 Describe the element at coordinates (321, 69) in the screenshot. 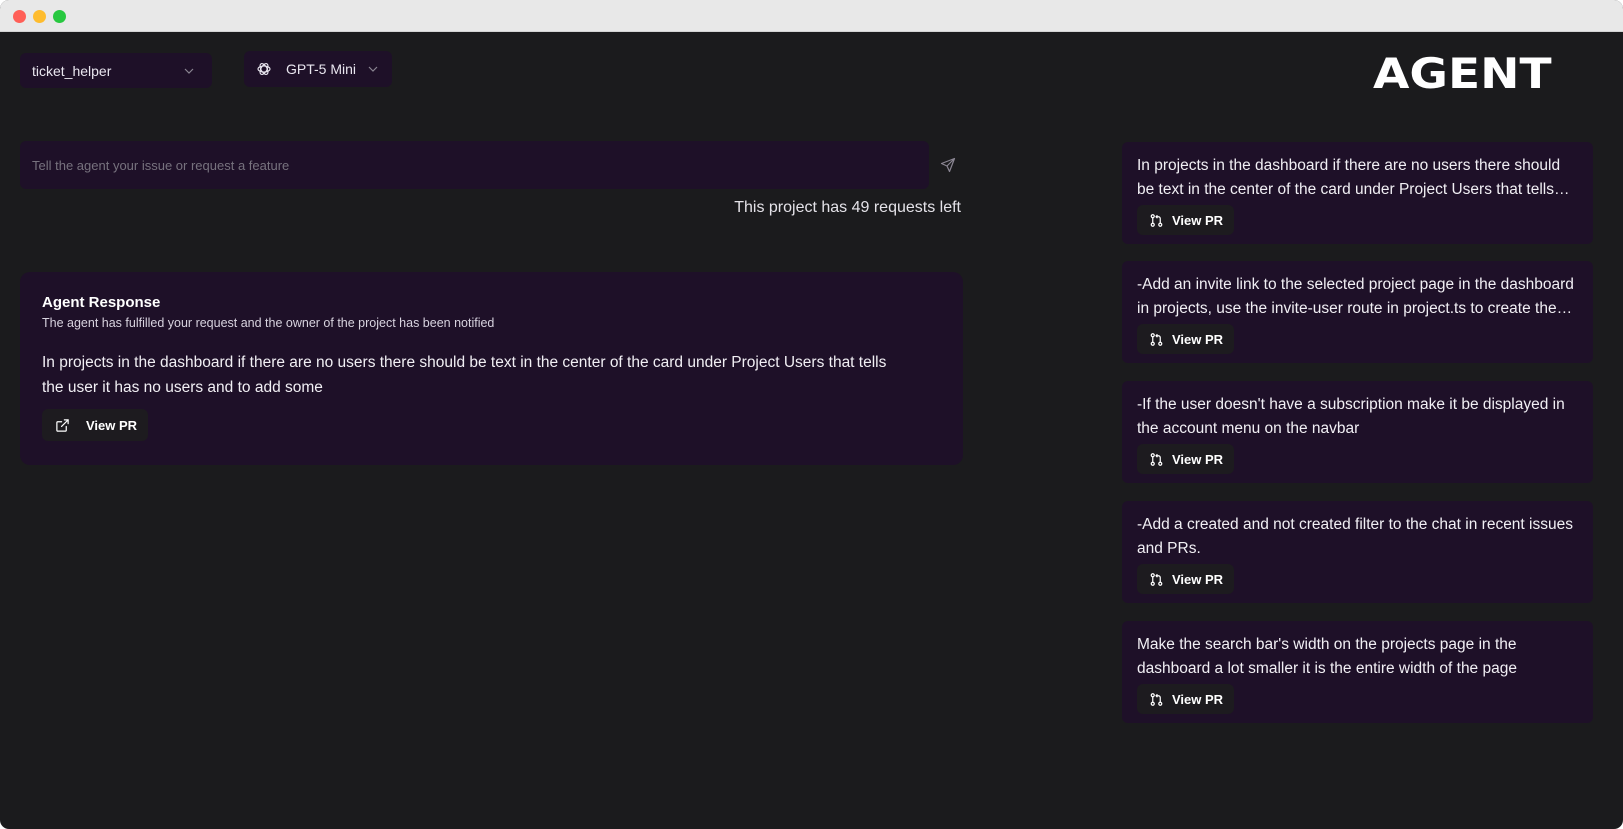

I see `model-select-value: GPT-5 Mini` at that location.